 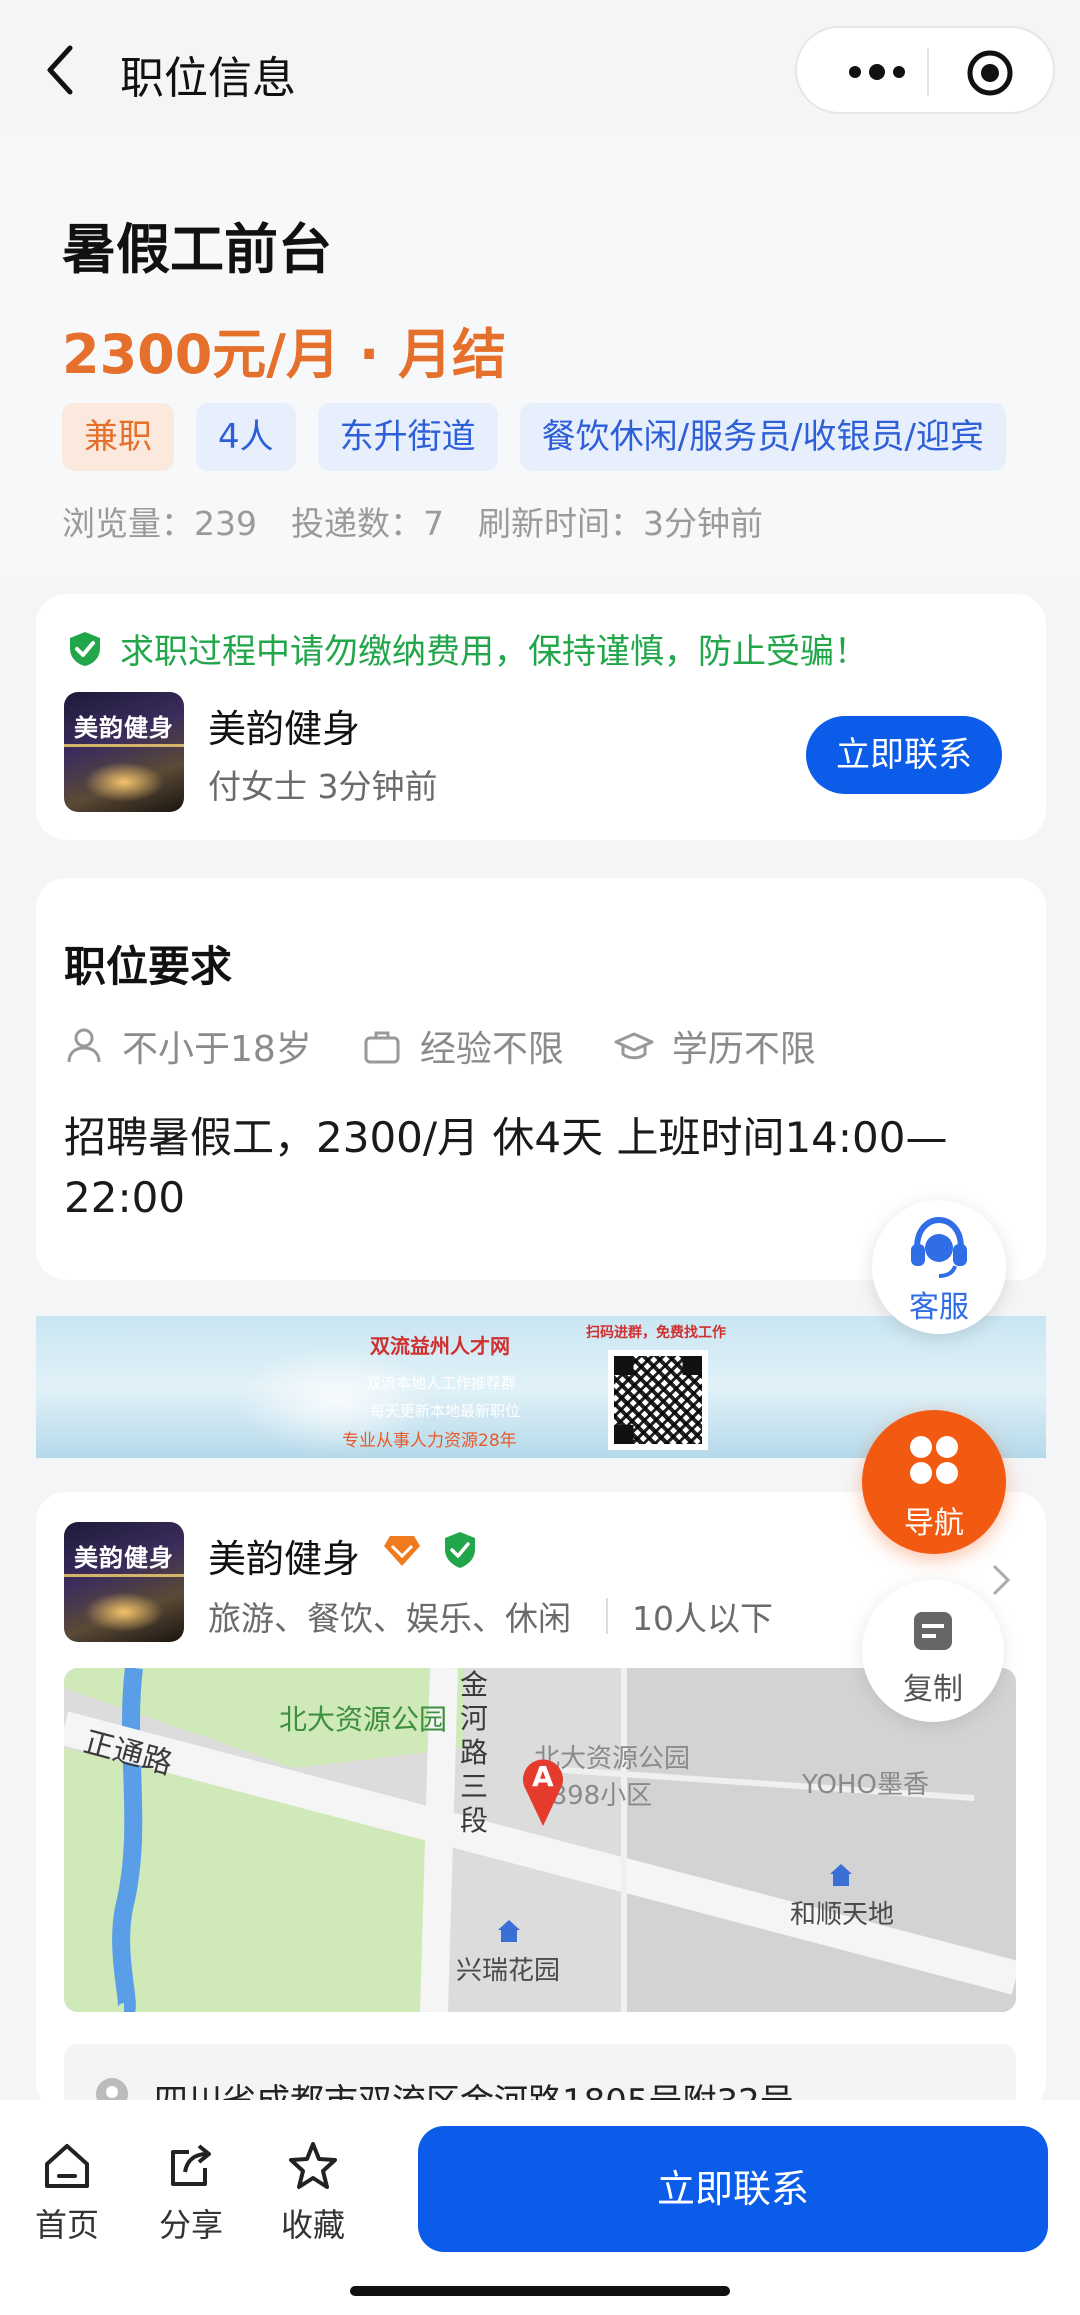 I want to click on contact-person: 付女士 3分钟前, so click(x=323, y=786).